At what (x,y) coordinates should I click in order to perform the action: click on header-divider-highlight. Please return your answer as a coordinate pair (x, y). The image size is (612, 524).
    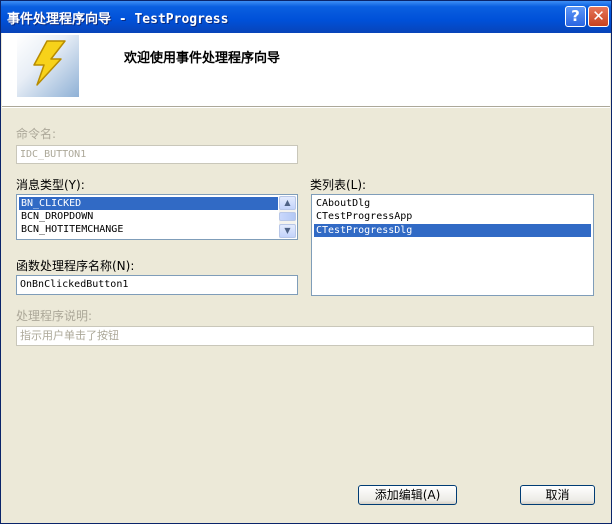
    Looking at the image, I should click on (306, 107).